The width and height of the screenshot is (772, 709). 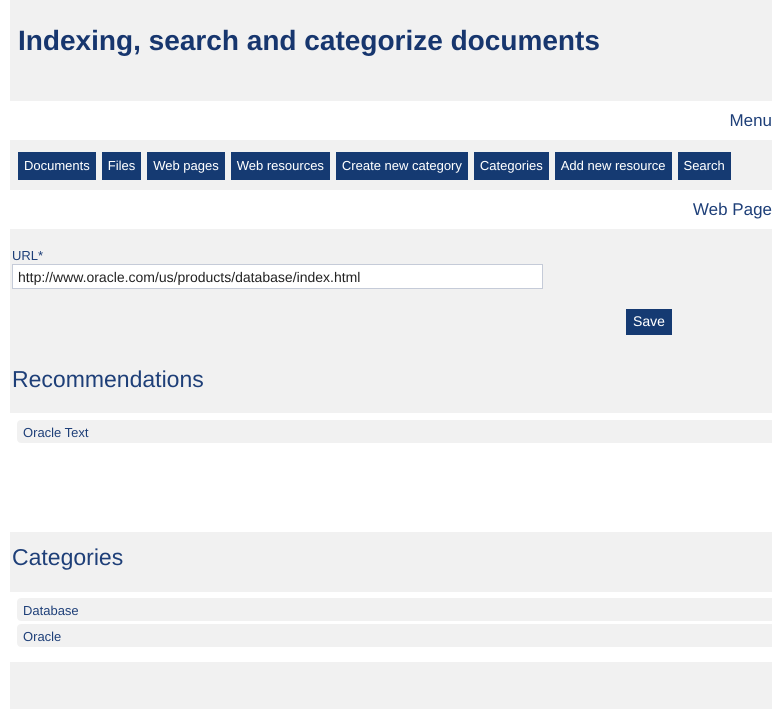 I want to click on url-field: http://www.oracle.com/us/products/database/index.html, so click(x=277, y=276).